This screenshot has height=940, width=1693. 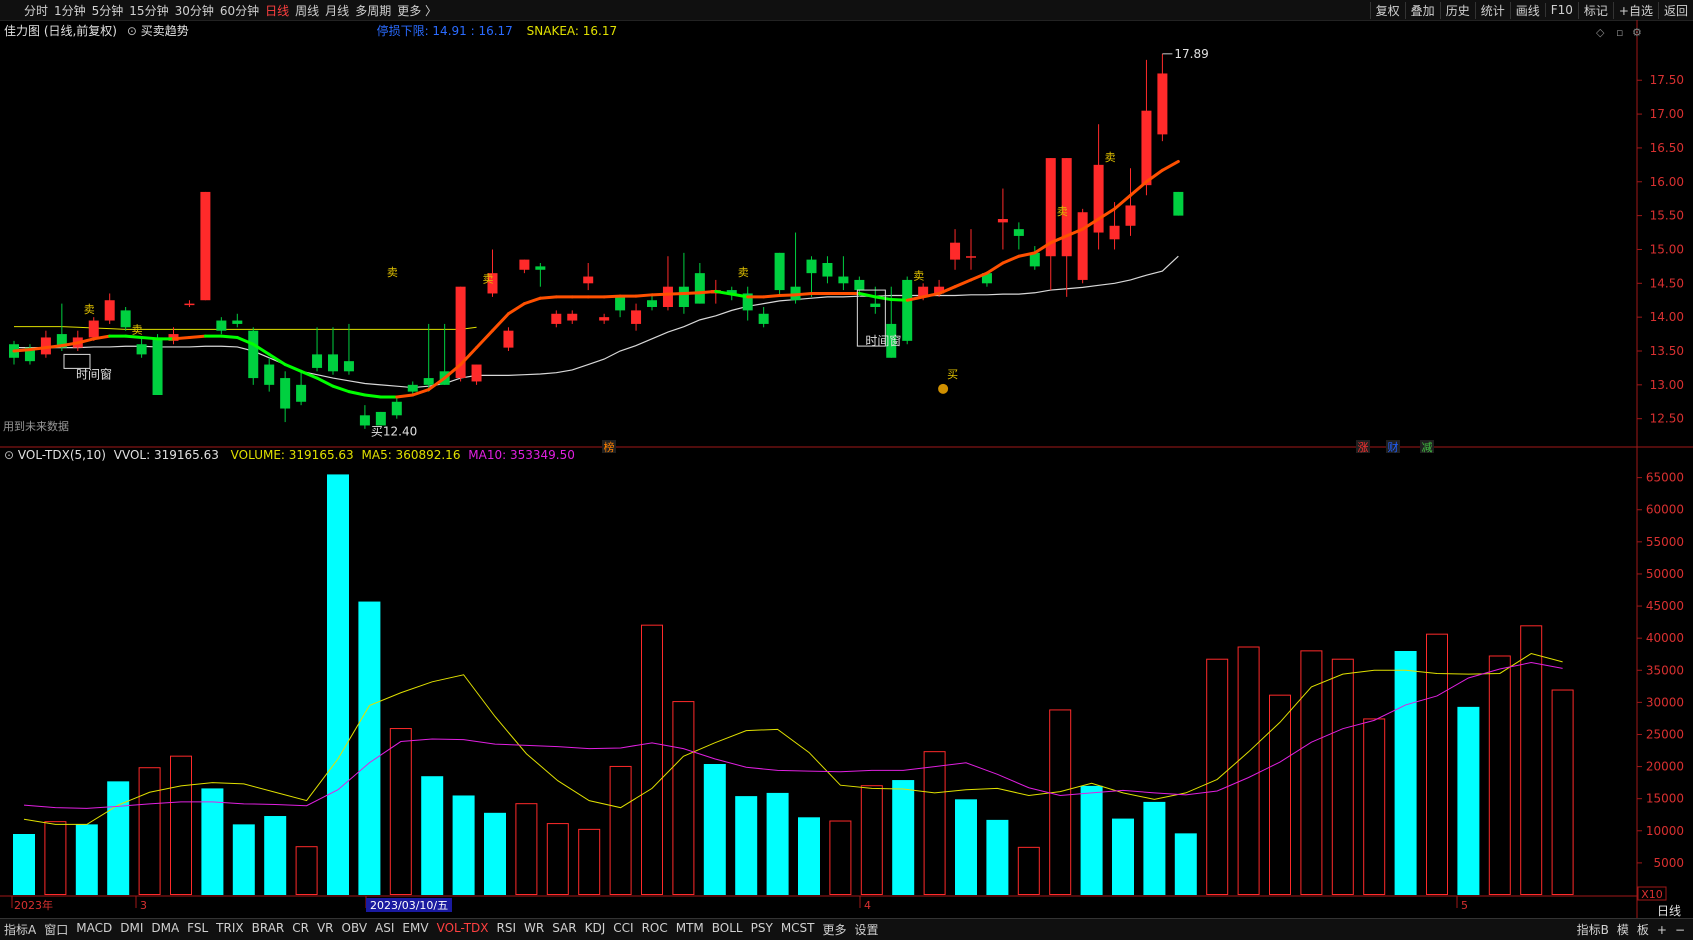 What do you see at coordinates (521, 455) in the screenshot?
I see `ma10-value: MA10: 353349.50` at bounding box center [521, 455].